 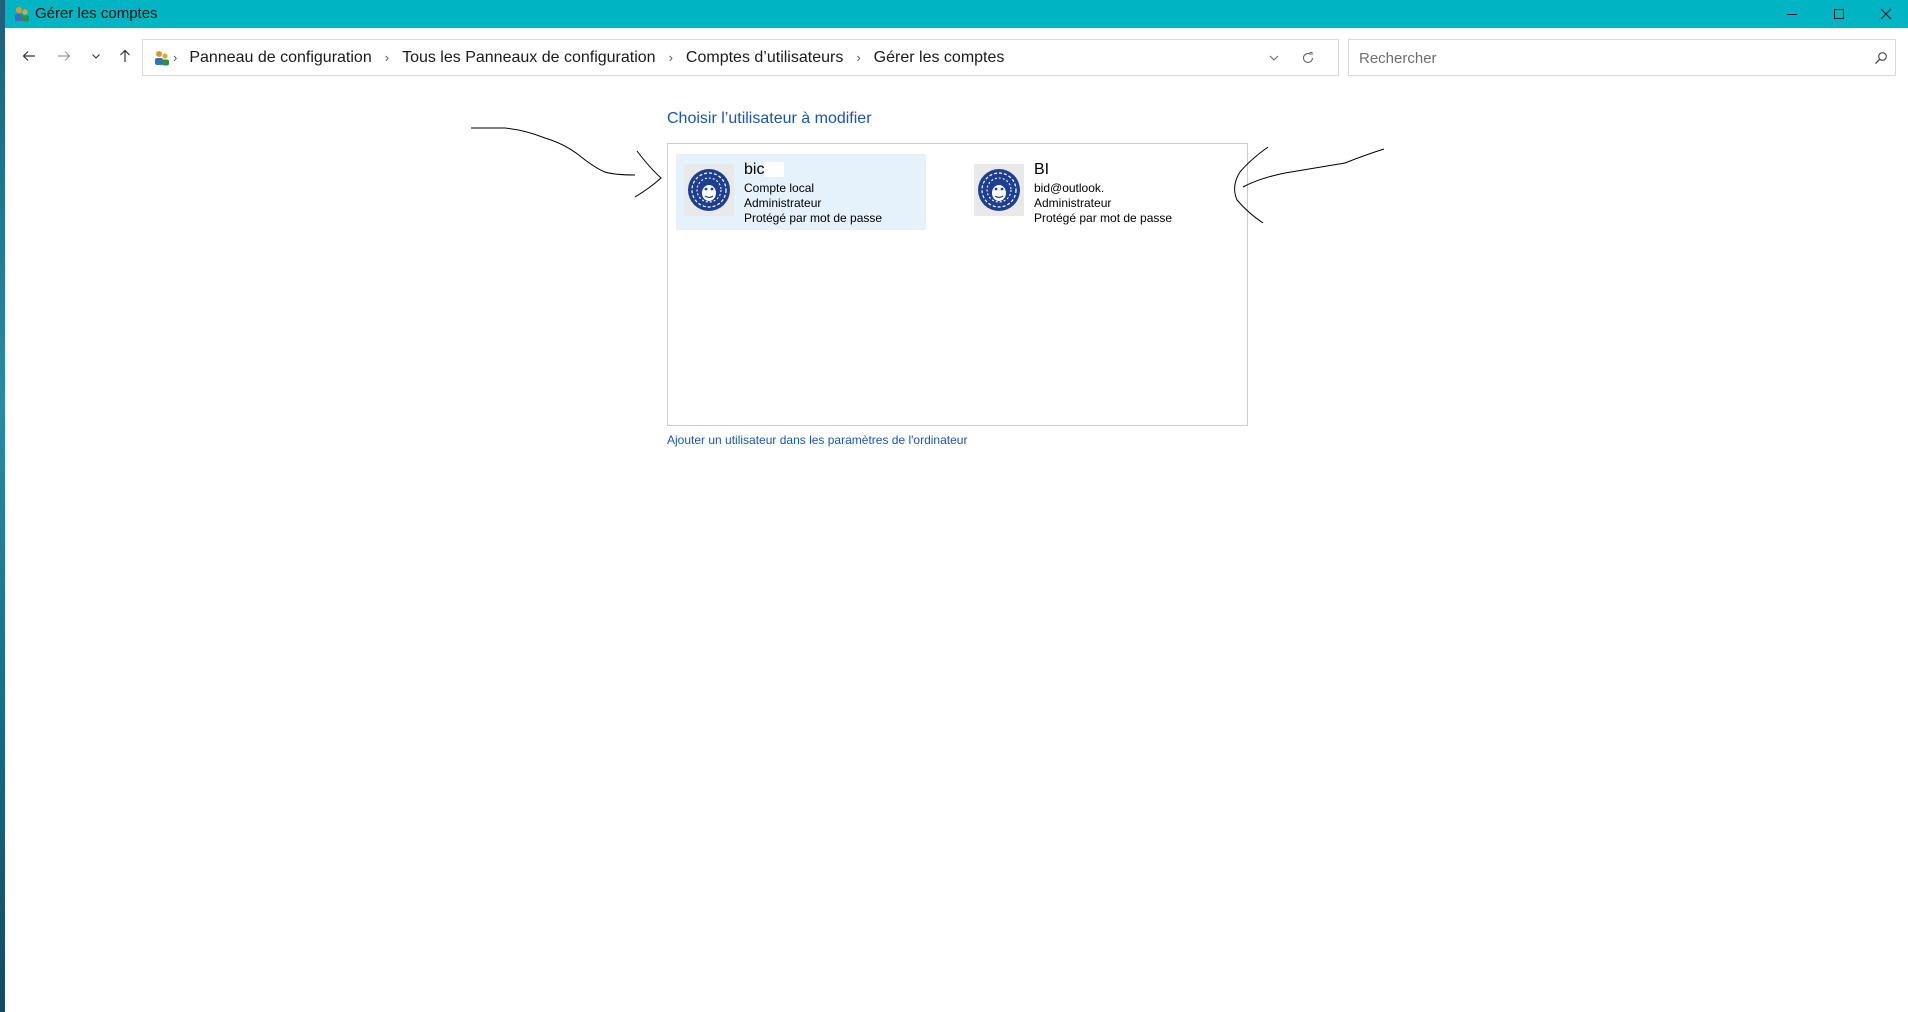 I want to click on search-icon, so click(x=1881, y=58).